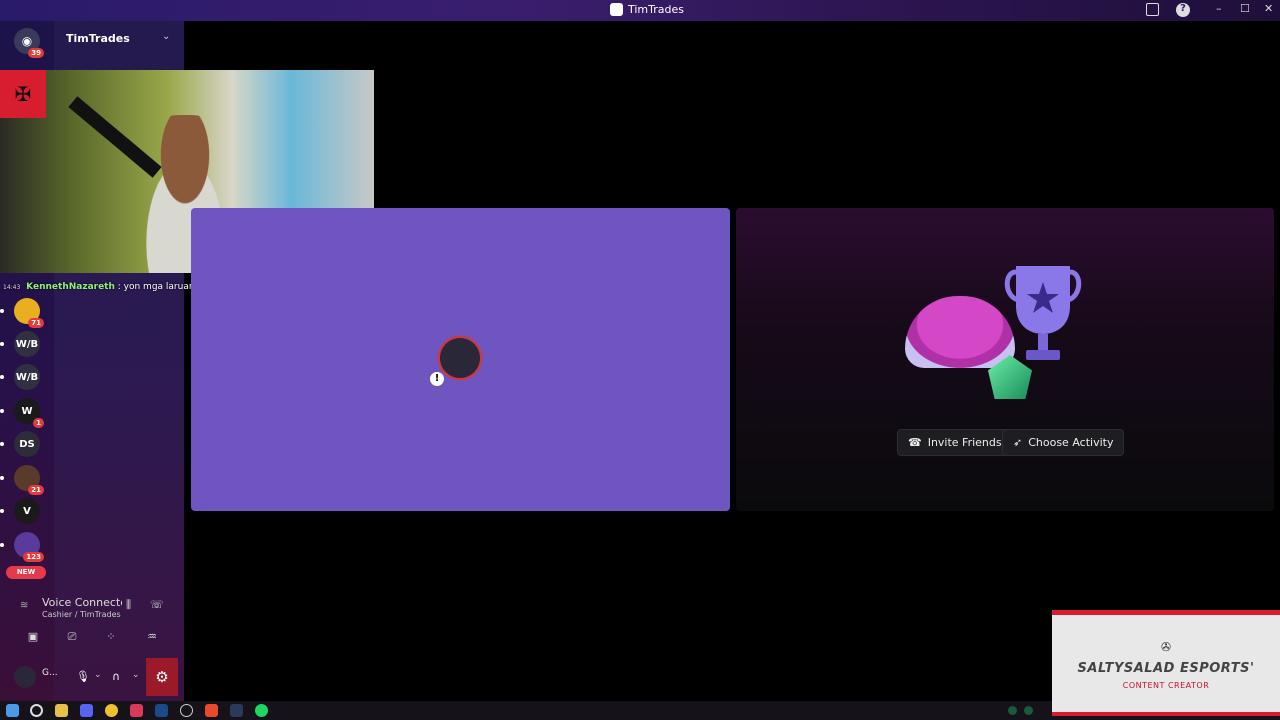 The width and height of the screenshot is (1280, 720). I want to click on microphone-icon: 🎙︎, so click(83, 676).